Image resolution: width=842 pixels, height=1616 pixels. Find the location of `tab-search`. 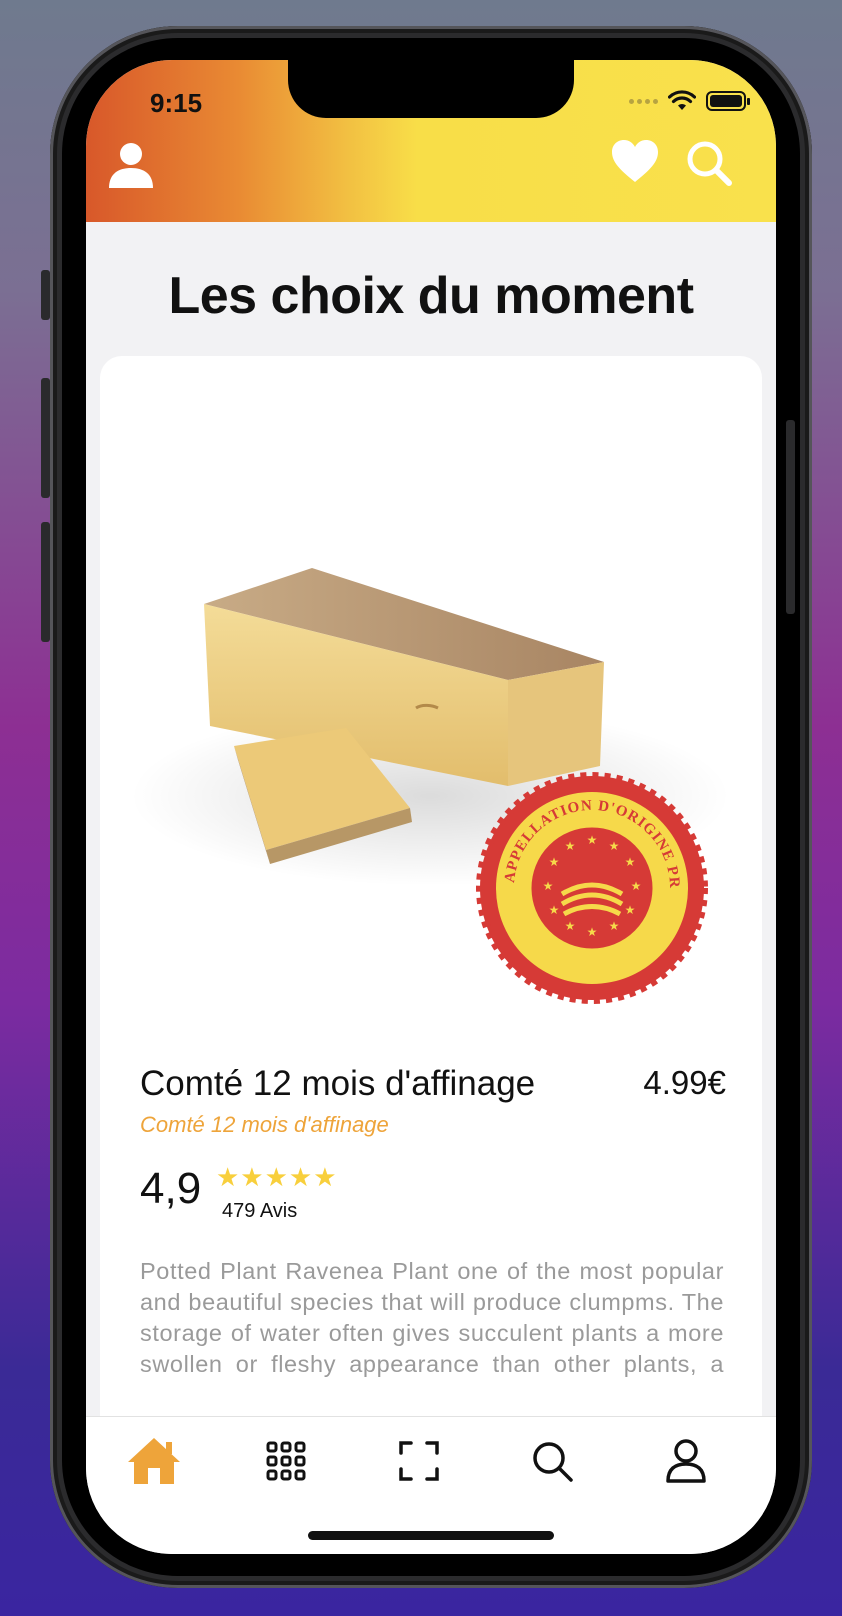

tab-search is located at coordinates (552, 1461).